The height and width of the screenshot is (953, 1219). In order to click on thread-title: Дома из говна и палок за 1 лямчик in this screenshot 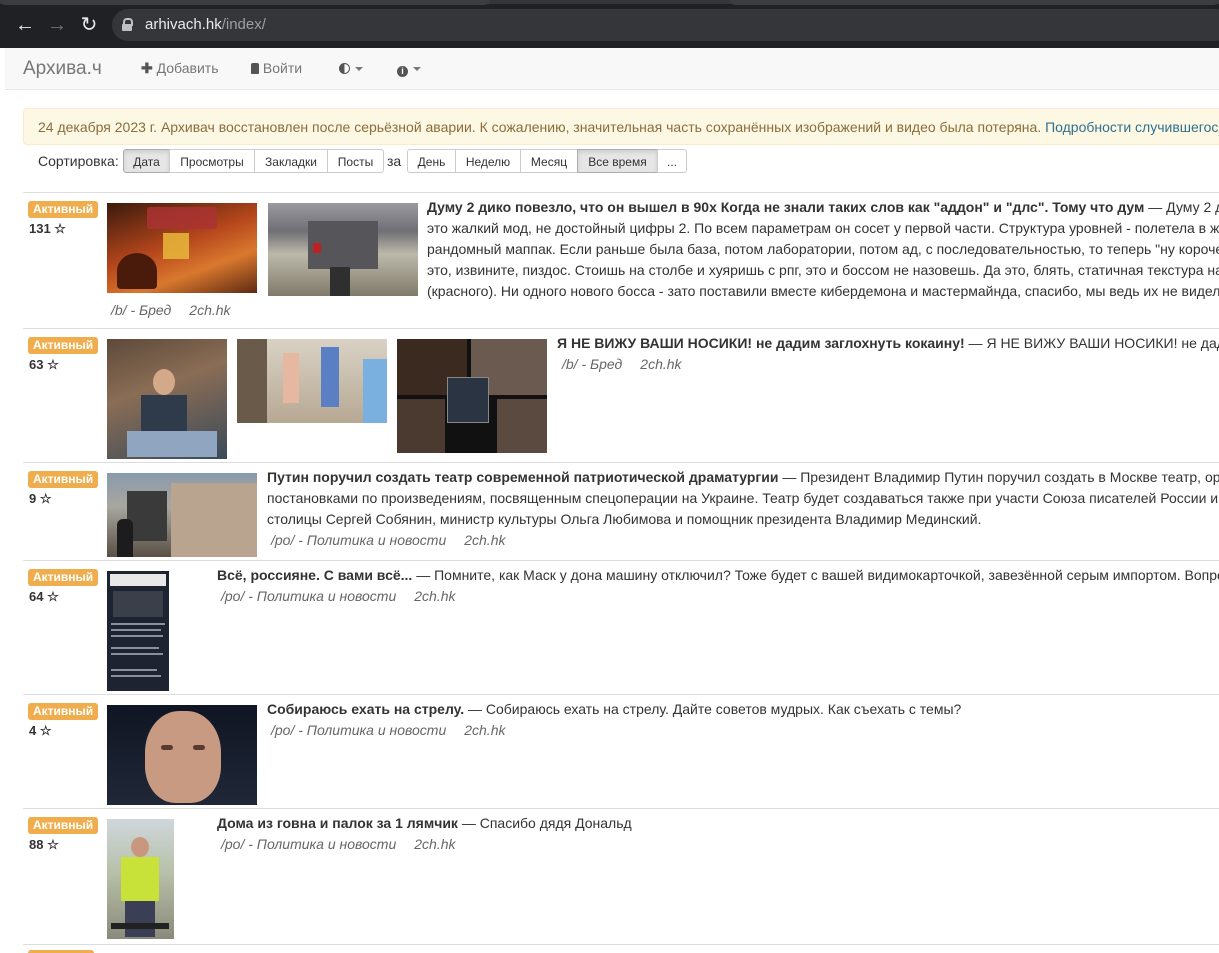, I will do `click(337, 823)`.